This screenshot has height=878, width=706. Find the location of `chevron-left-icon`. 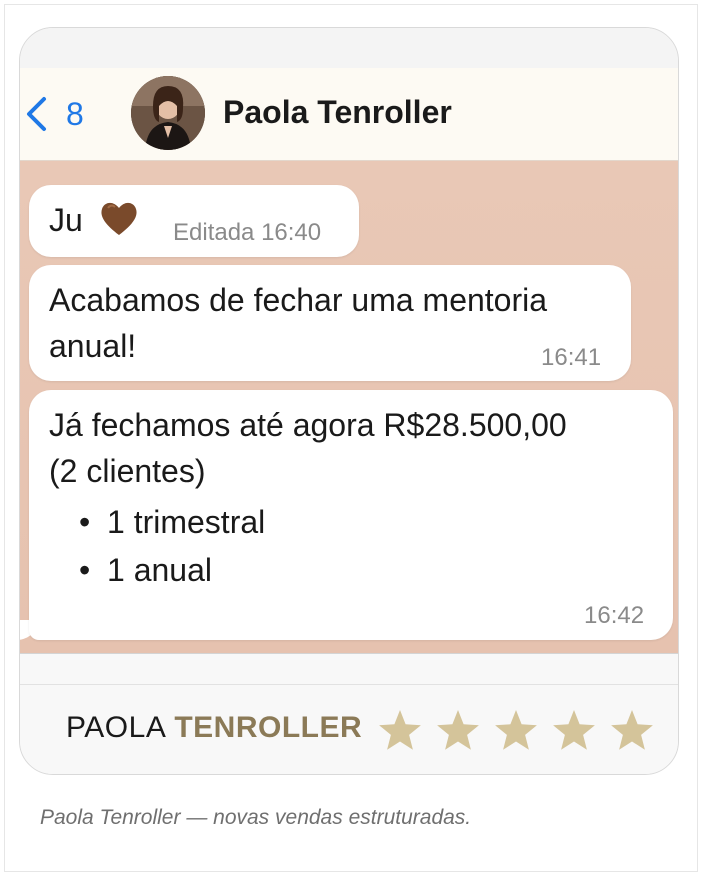

chevron-left-icon is located at coordinates (37, 114).